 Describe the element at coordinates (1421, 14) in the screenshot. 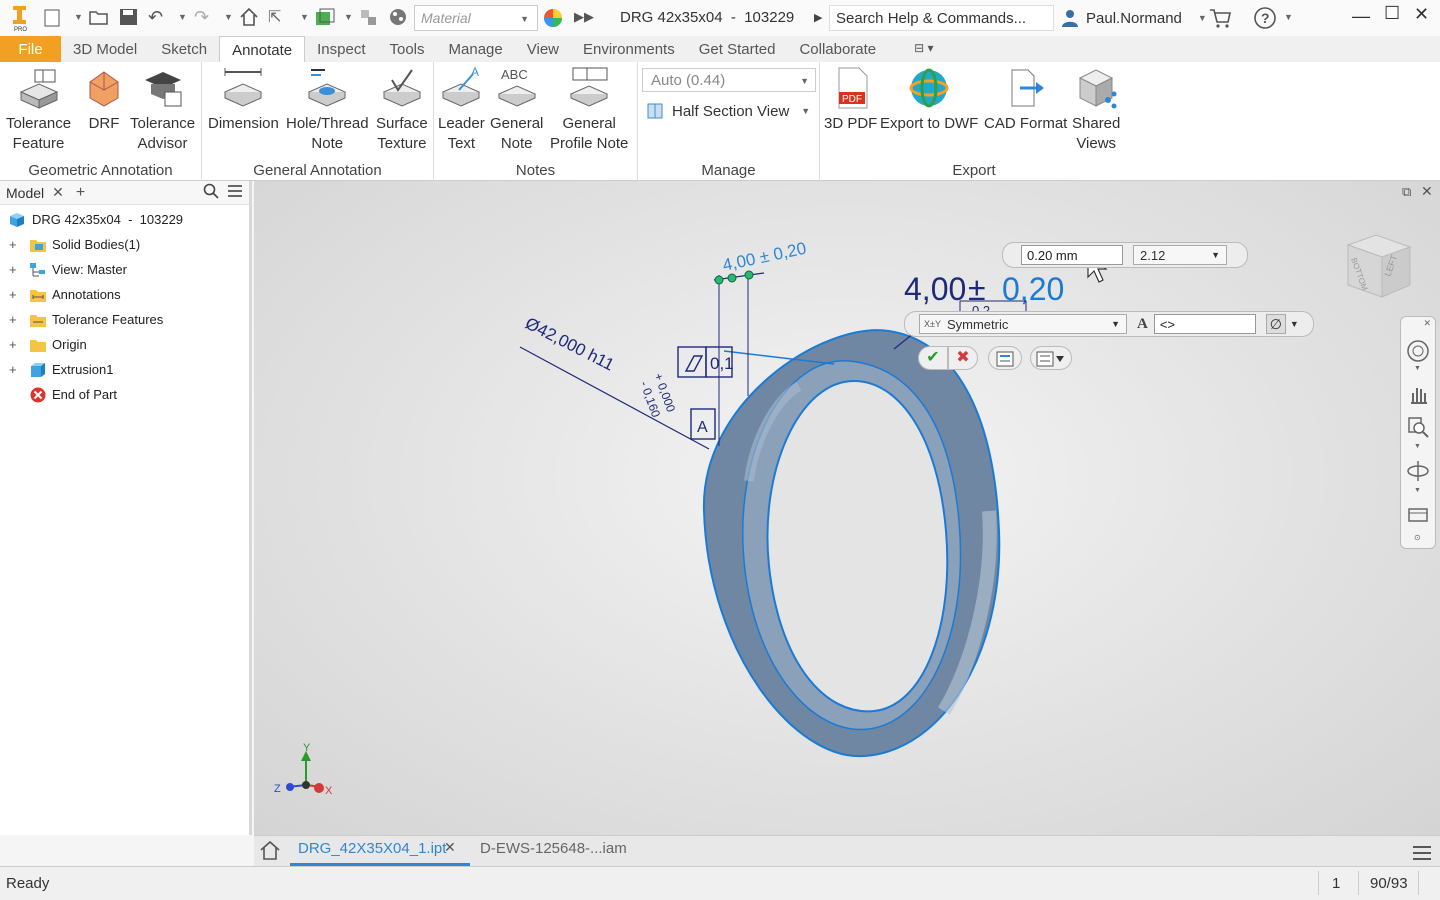

I see `close-window-icon: ✕` at that location.